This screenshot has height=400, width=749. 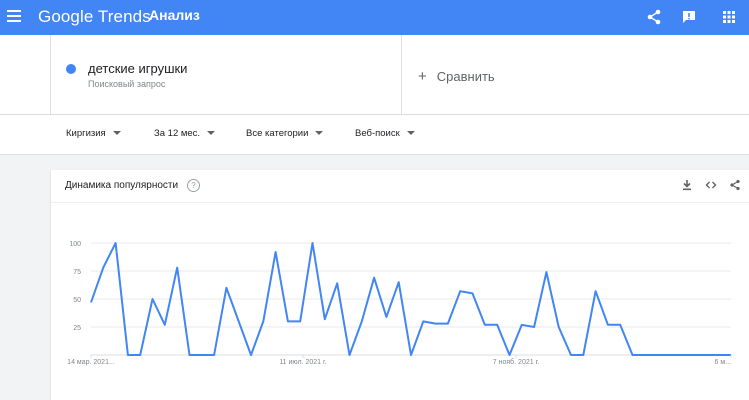 I want to click on x-tick-label: 7 нояб. 2021 г., so click(x=516, y=362).